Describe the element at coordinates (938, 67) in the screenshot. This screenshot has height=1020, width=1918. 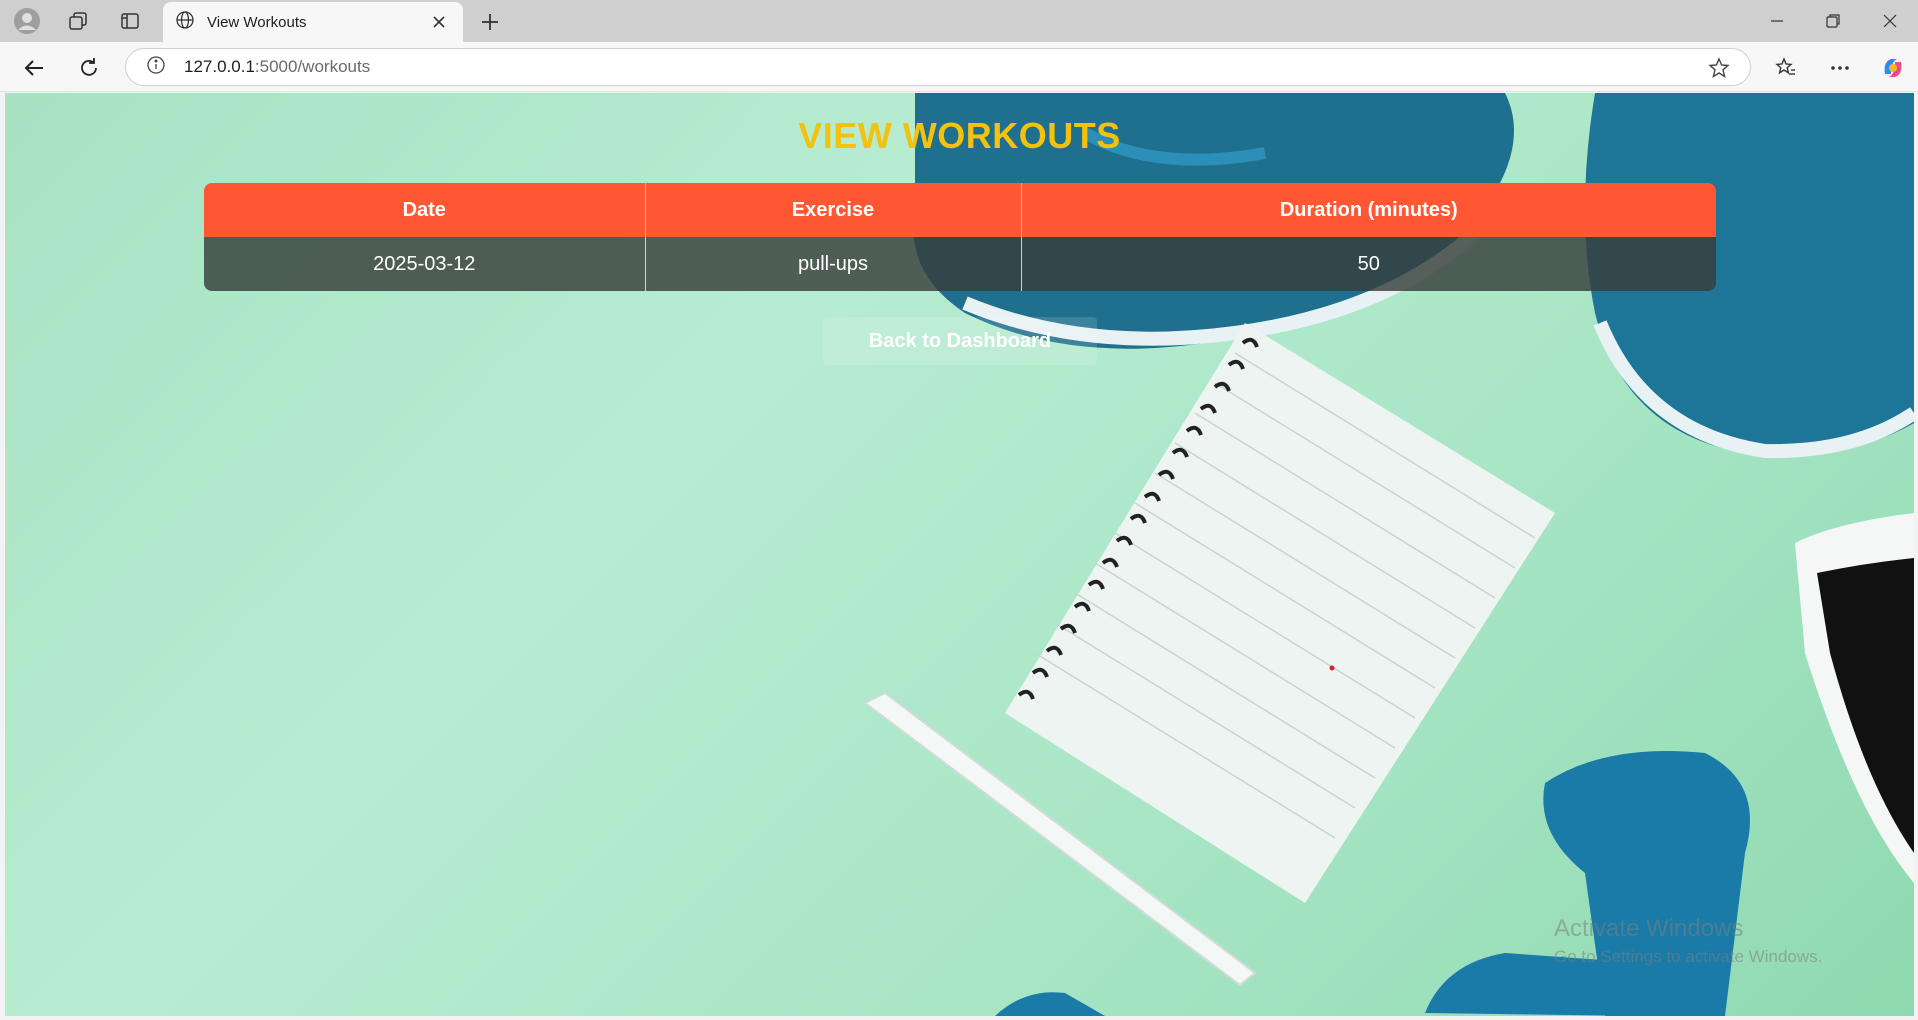
I see `url-field: 127.0.0.1:5000/workouts` at that location.